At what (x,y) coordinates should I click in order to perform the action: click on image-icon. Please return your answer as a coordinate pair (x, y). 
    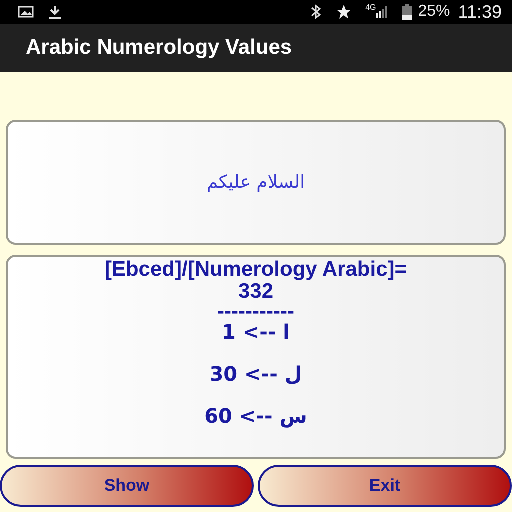
    Looking at the image, I should click on (26, 12).